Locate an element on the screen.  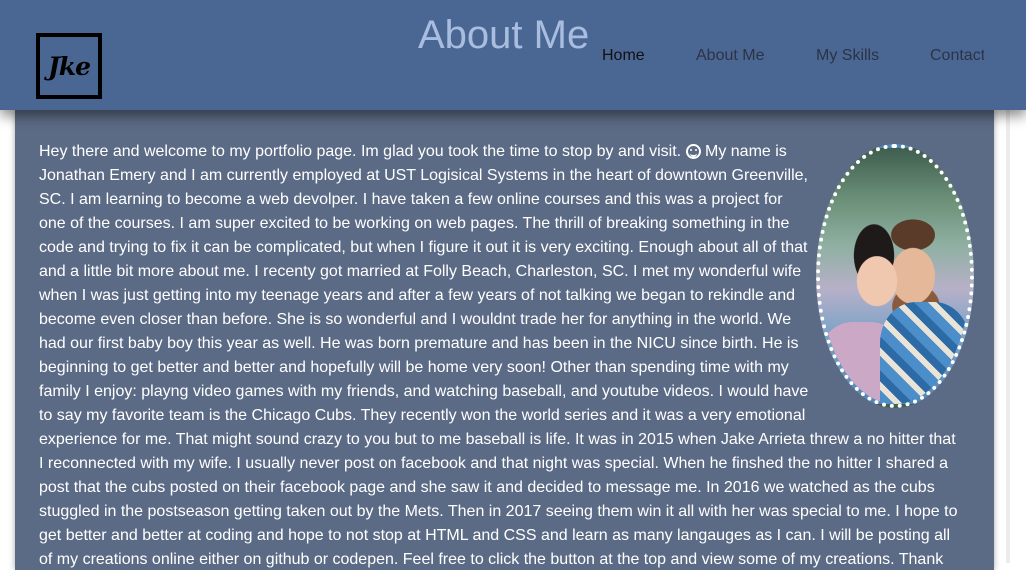
profile-photo is located at coordinates (895, 276).